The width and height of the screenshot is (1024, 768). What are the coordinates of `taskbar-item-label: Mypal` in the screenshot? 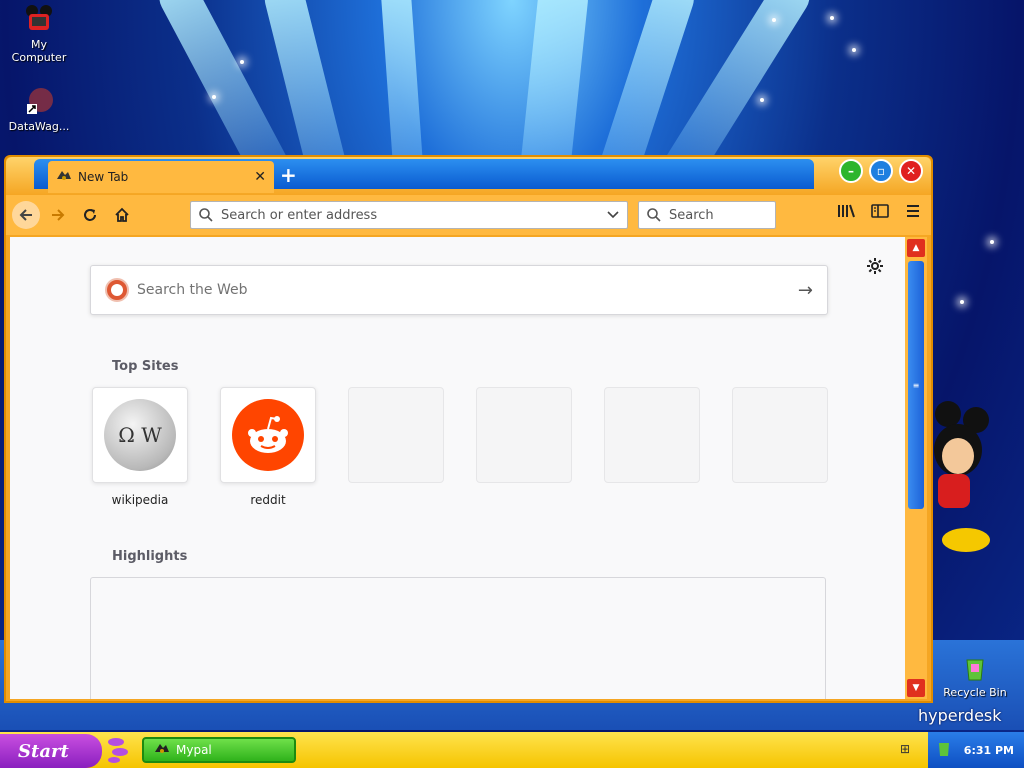 It's located at (194, 750).